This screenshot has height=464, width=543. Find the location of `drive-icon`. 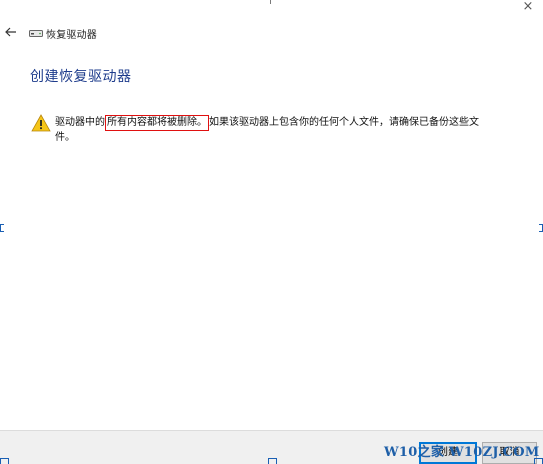

drive-icon is located at coordinates (36, 33).